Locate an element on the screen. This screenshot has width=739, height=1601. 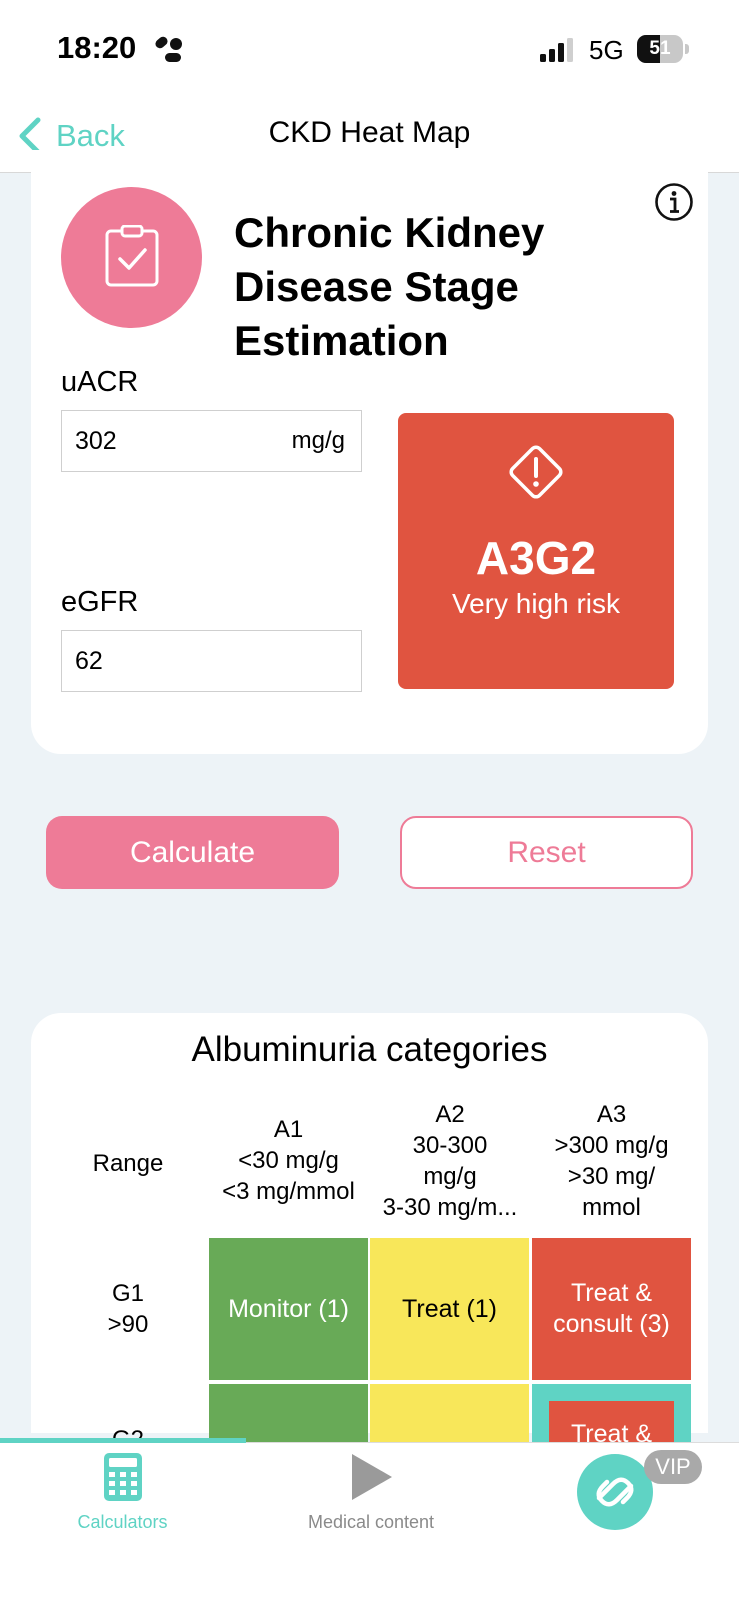
battery-icon: 51 is located at coordinates (663, 49).